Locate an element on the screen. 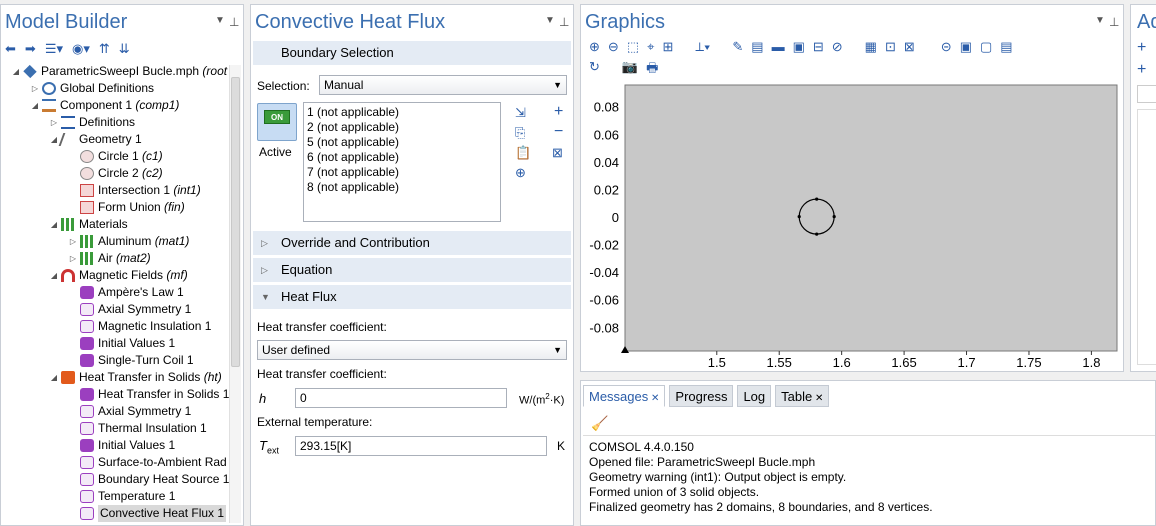 The image size is (1156, 526). tree-scrollbar is located at coordinates (235, 294).